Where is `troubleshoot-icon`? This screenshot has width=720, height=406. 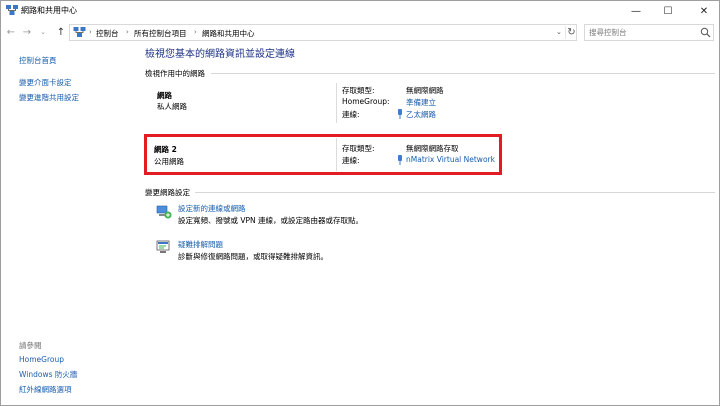
troubleshoot-icon is located at coordinates (163, 246).